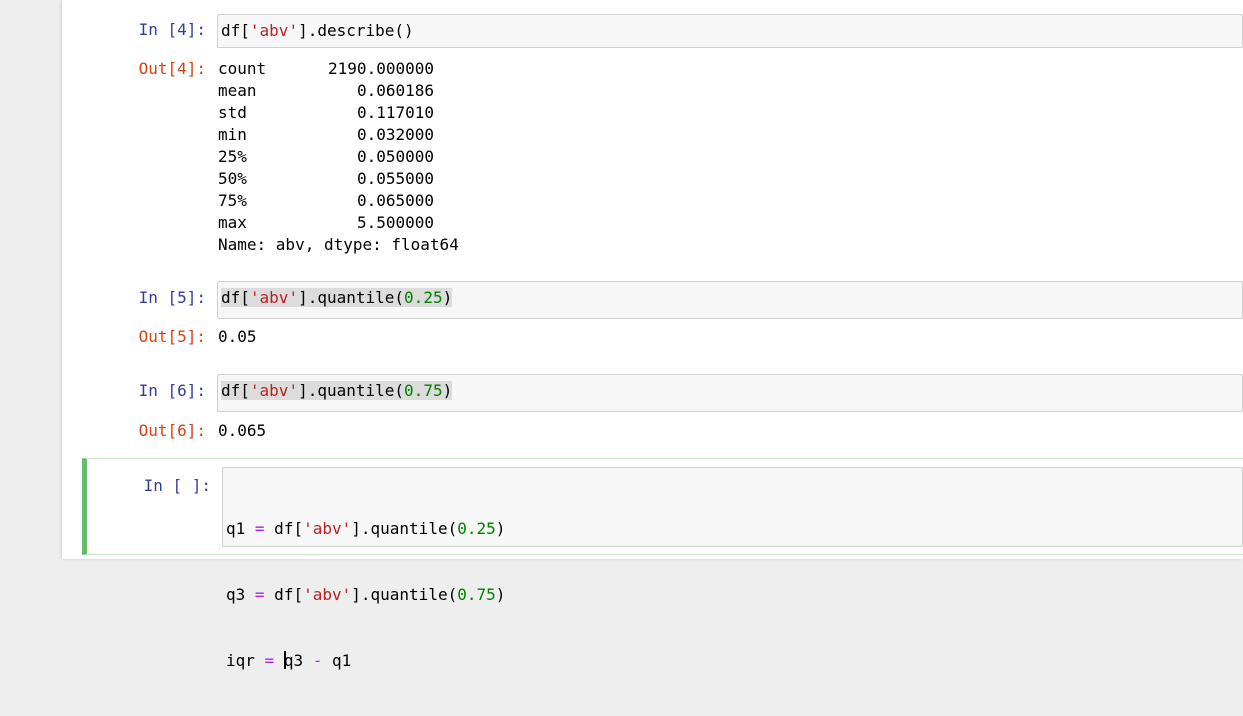 The width and height of the screenshot is (1243, 716). I want to click on output-value: 0.065, so click(242, 430).